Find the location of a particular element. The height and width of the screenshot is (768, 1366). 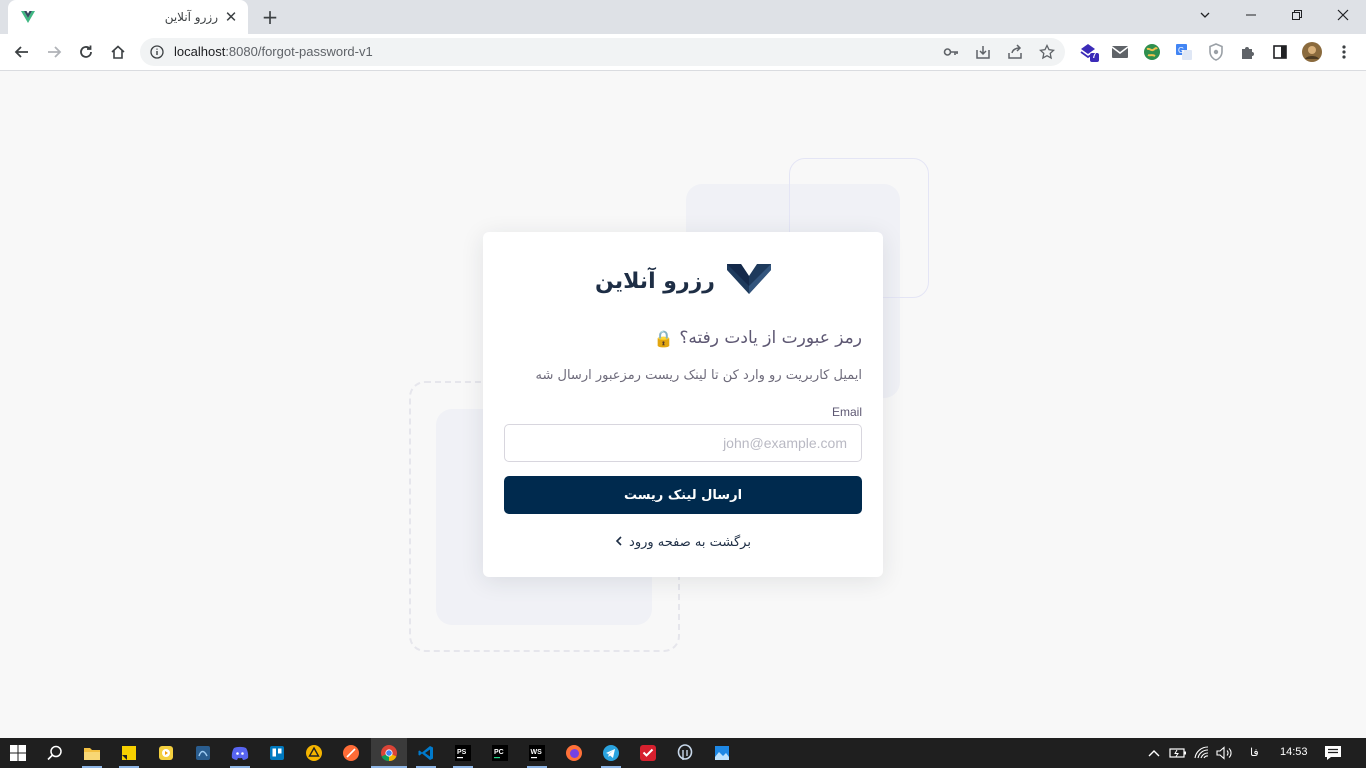

vscode-icon is located at coordinates (426, 753).